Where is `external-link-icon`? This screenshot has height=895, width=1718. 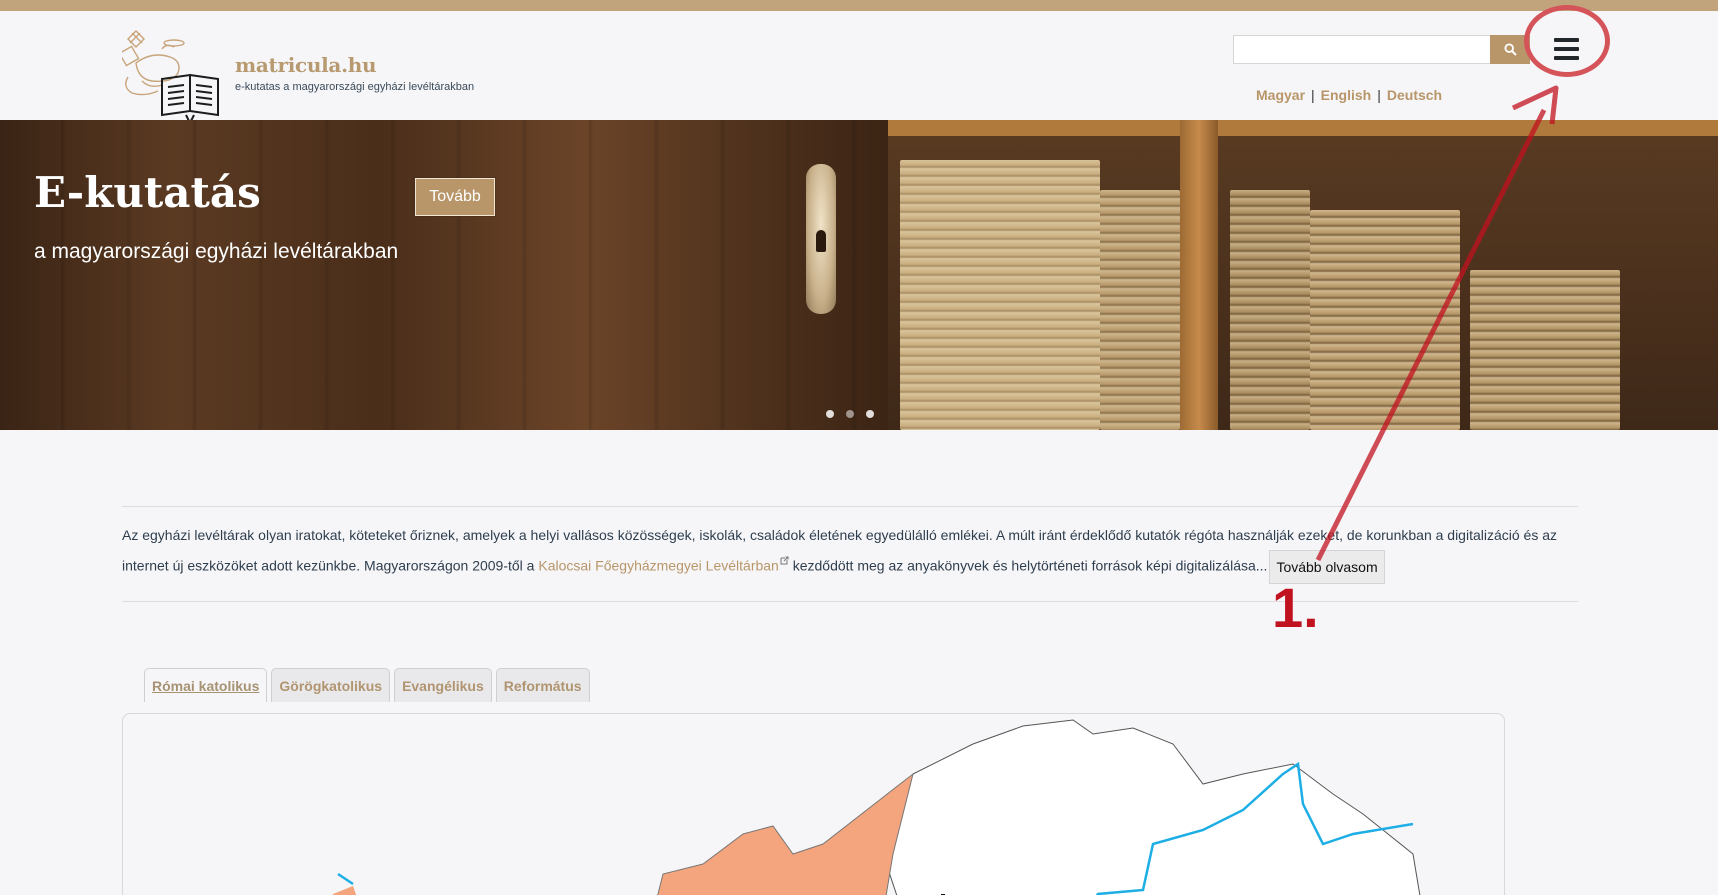
external-link-icon is located at coordinates (784, 560).